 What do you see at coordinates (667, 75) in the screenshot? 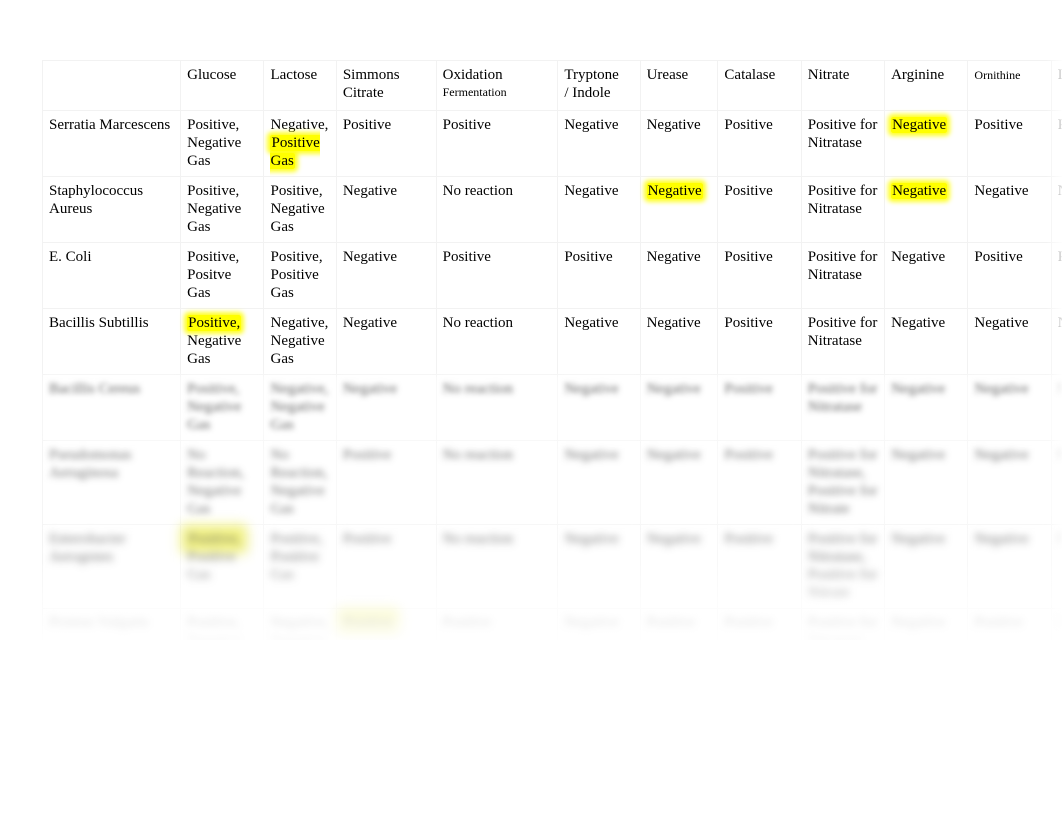
I see `header-label-urease: Urease` at bounding box center [667, 75].